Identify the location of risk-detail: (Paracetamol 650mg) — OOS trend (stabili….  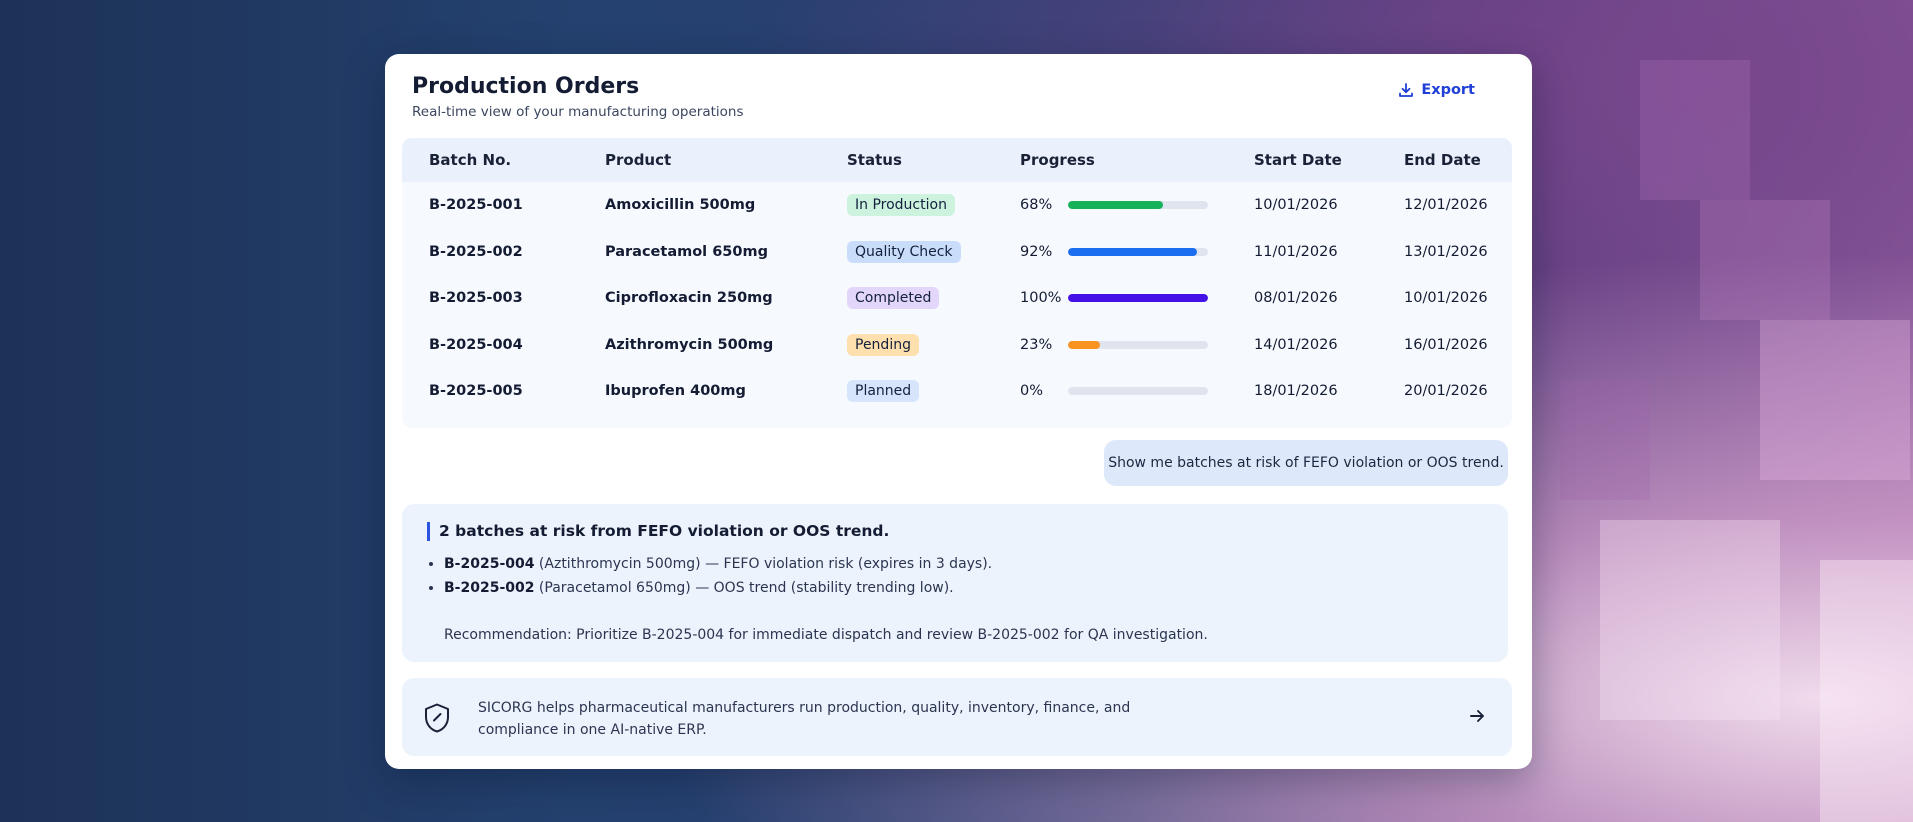
(744, 588).